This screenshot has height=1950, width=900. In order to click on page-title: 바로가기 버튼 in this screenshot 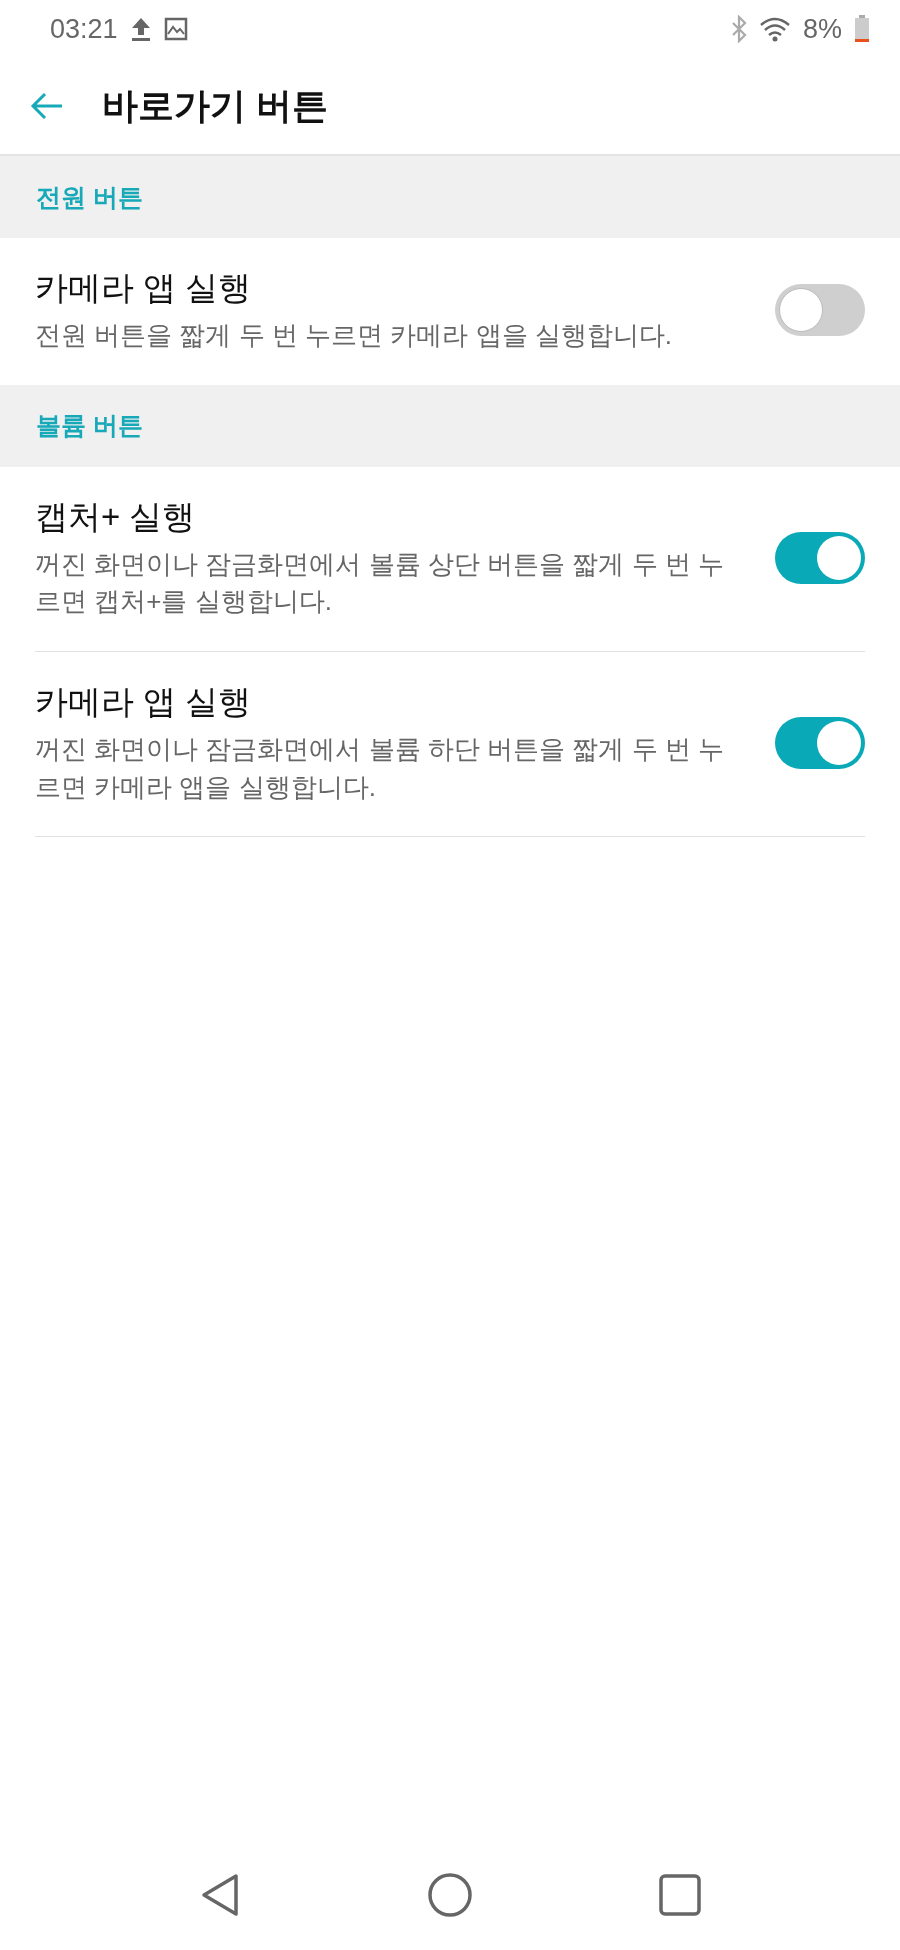, I will do `click(215, 105)`.